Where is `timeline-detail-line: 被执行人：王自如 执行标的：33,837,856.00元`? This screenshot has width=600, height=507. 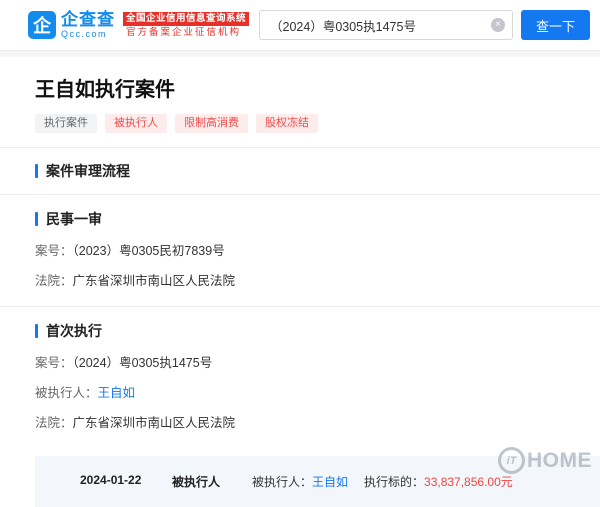
timeline-detail-line: 被执行人：王自如 执行标的：33,837,856.00元 is located at coordinates (421, 481).